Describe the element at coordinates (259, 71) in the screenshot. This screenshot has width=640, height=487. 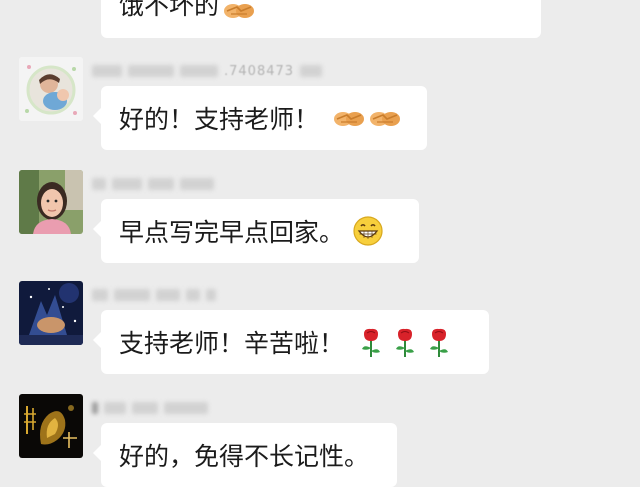
I see `sender-id-text: .7408473` at that location.